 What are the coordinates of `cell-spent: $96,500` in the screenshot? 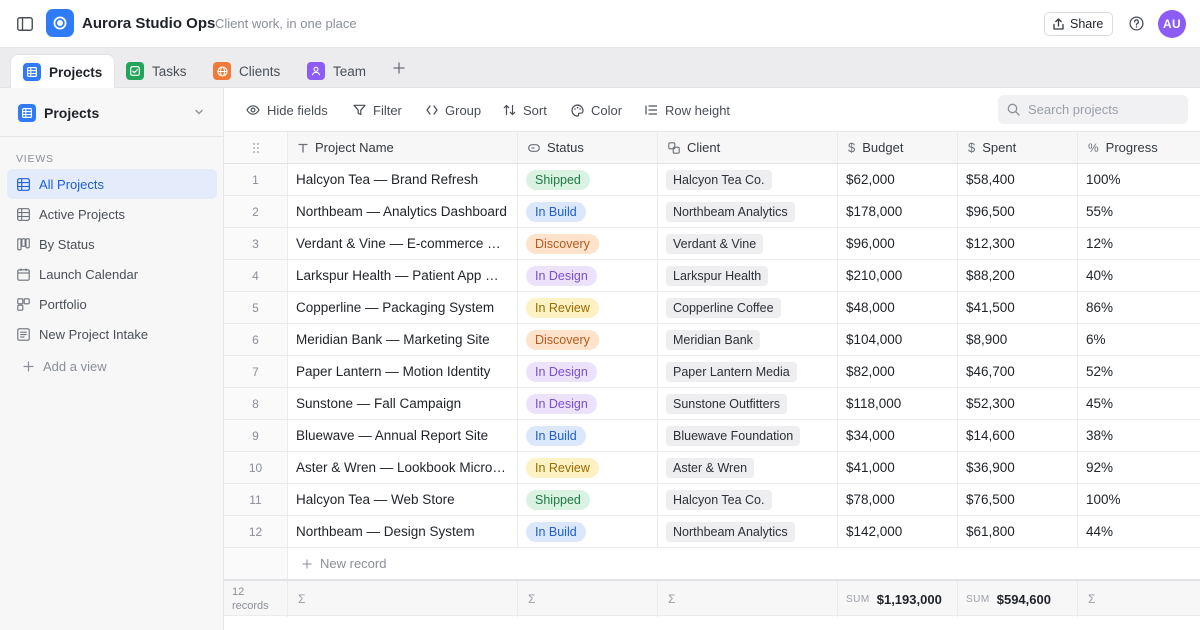 It's located at (1018, 211).